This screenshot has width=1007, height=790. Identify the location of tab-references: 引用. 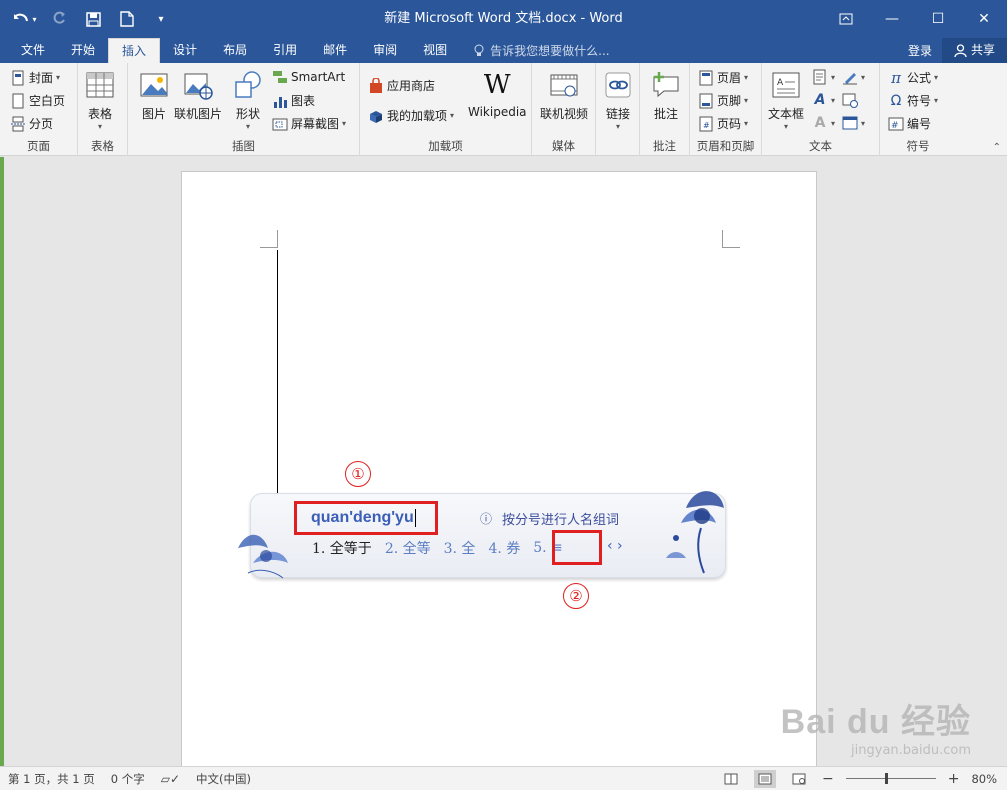
(285, 50).